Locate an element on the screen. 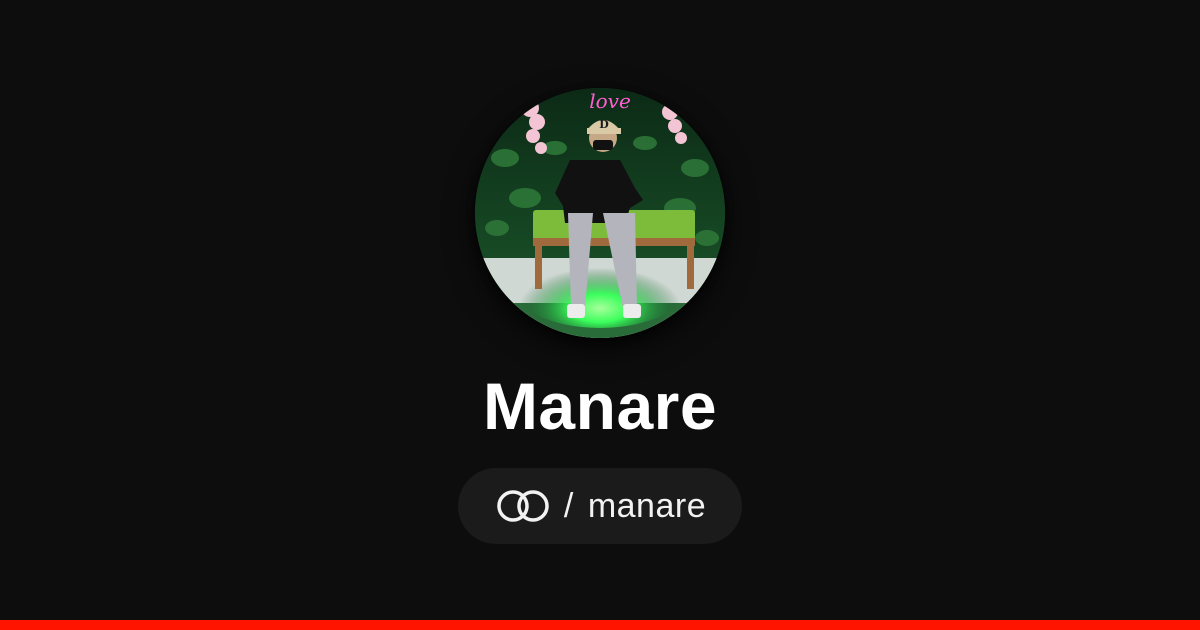 This screenshot has width=1200, height=630. profile-avatar: love D is located at coordinates (600, 213).